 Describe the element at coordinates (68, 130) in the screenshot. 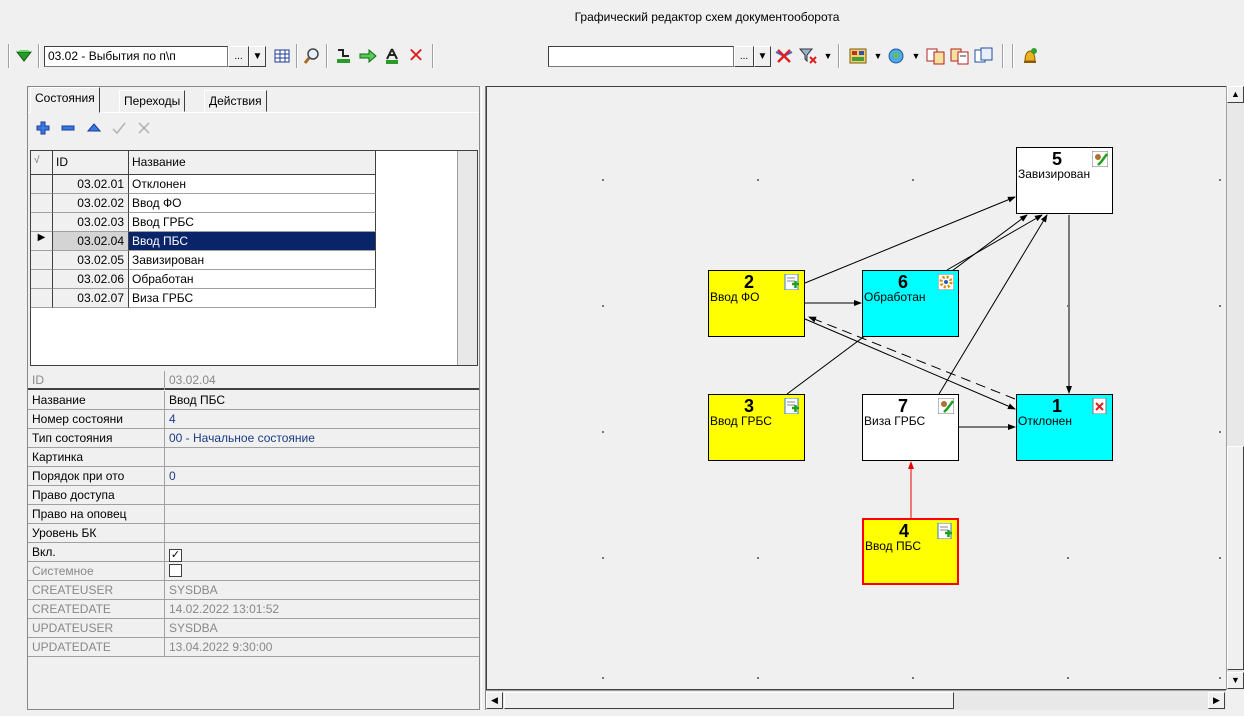

I see `remove-icon` at that location.